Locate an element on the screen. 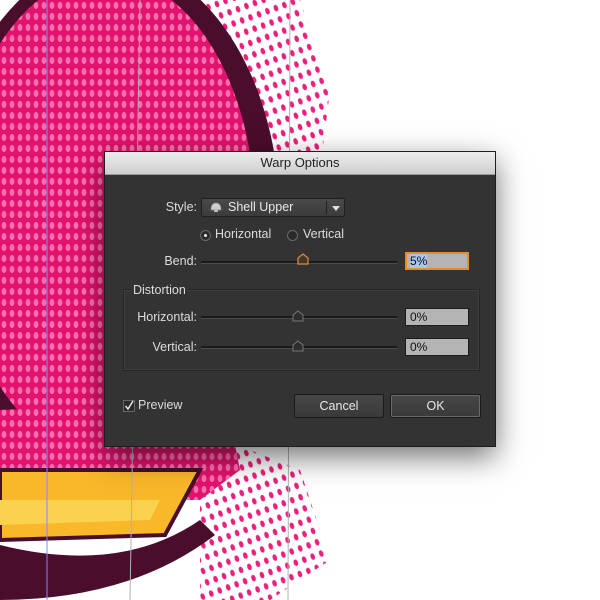 This screenshot has height=600, width=600. distortion-group is located at coordinates (301, 330).